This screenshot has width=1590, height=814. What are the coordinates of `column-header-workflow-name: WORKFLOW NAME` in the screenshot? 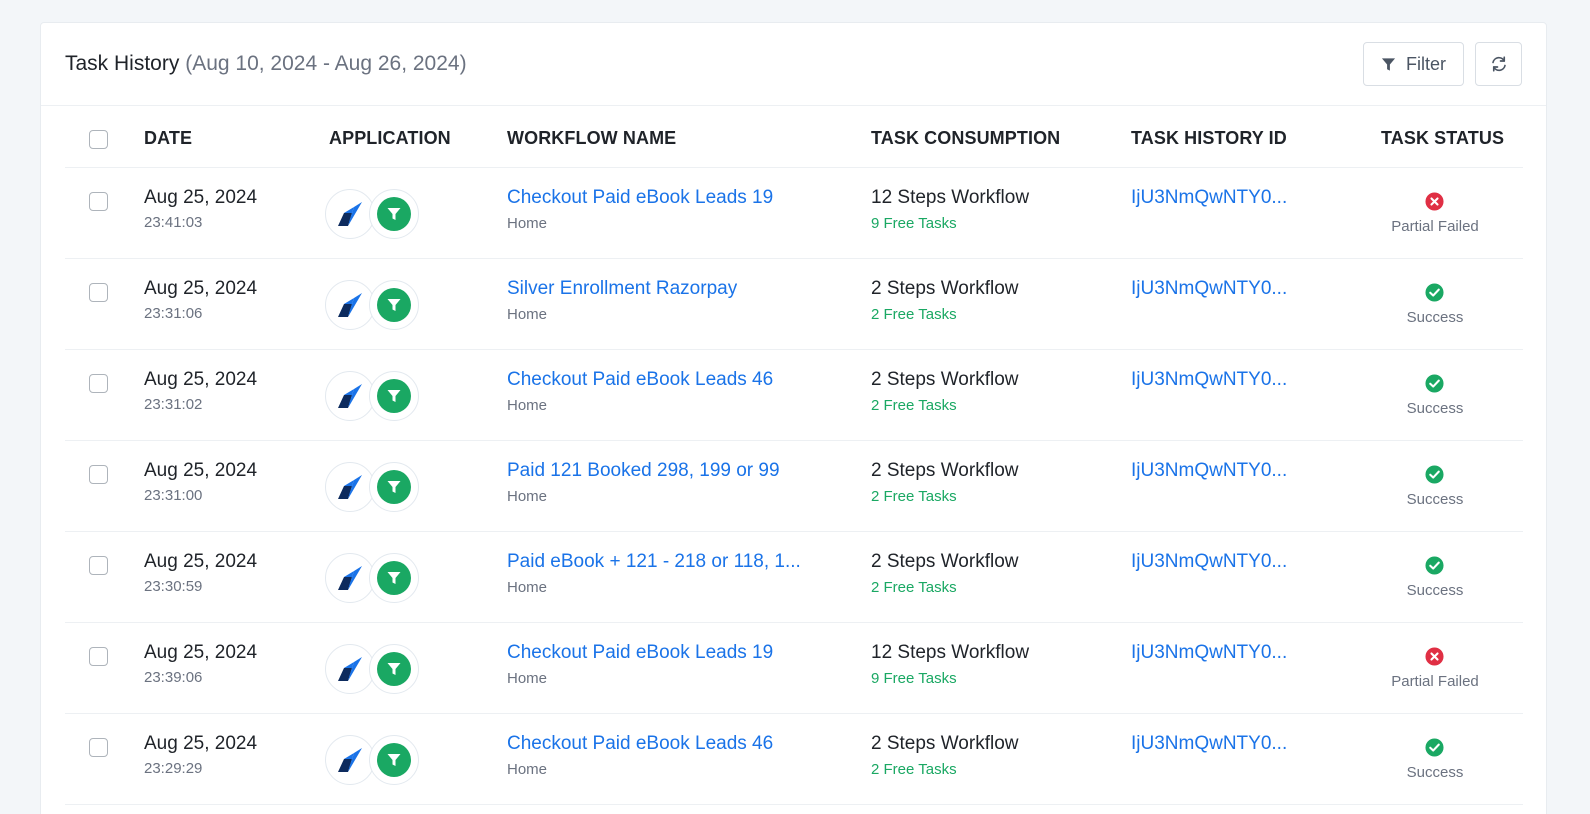 It's located at (591, 138).